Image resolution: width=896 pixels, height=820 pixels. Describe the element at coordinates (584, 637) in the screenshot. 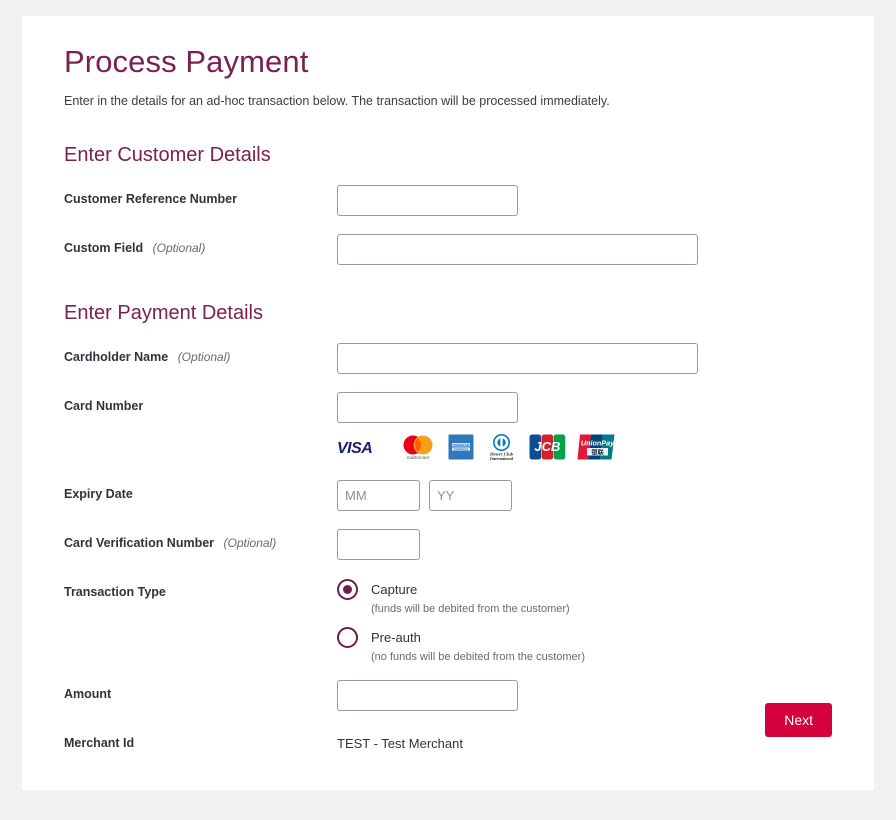

I see `radio-option-pre-auth: Pre-auth` at that location.